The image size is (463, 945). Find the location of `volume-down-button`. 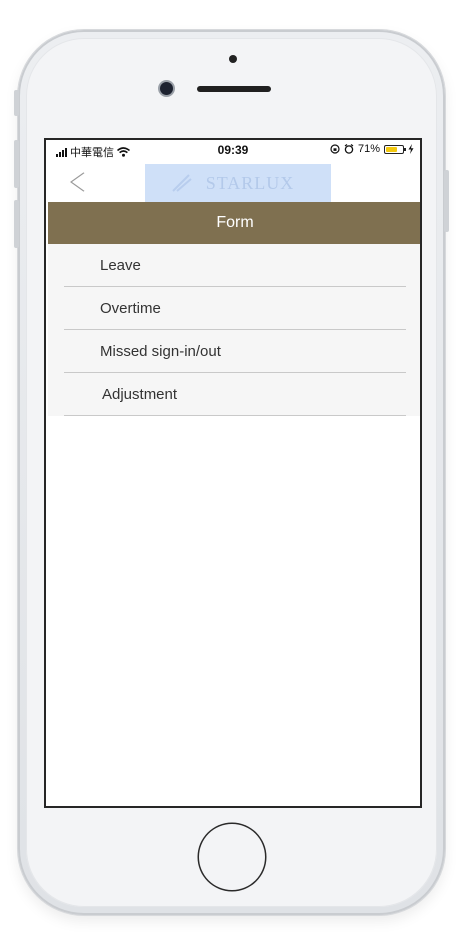

volume-down-button is located at coordinates (16, 224).